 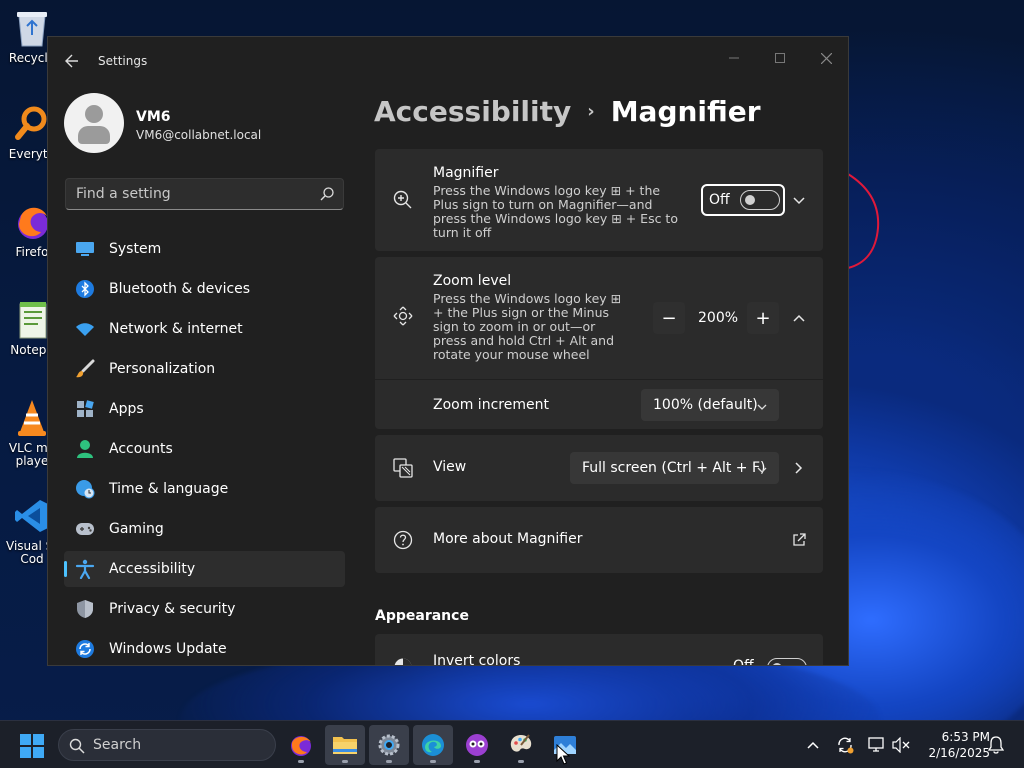 I want to click on zoom-level-title: Zoom level, so click(x=472, y=281).